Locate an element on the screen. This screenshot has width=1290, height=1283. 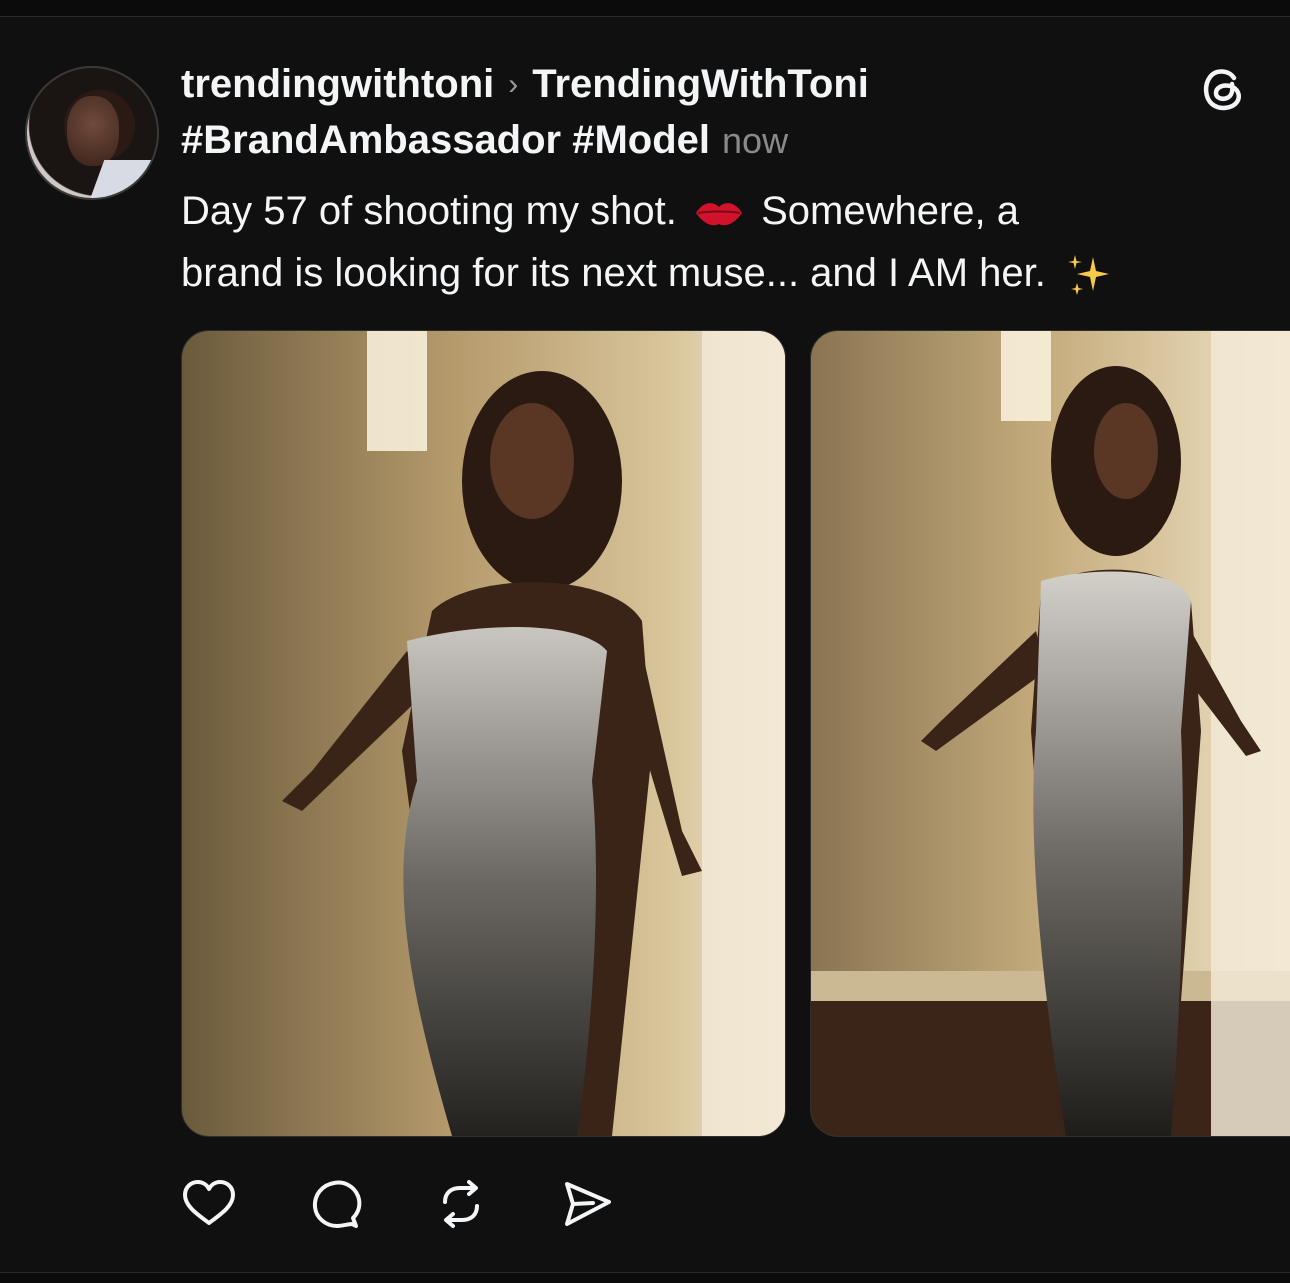
comment-icon is located at coordinates (337, 1204).